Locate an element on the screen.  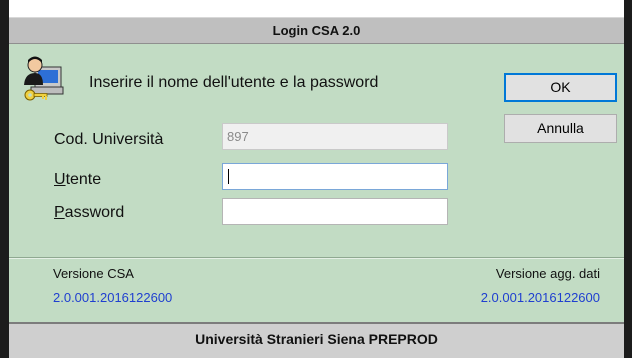
user-label: Utente is located at coordinates (77, 180).